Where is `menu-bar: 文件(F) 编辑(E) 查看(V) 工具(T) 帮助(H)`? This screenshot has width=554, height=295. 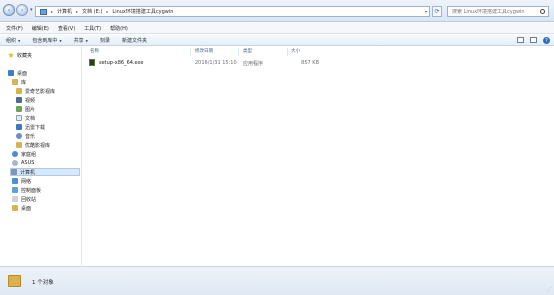
menu-bar: 文件(F) 编辑(E) 查看(V) 工具(T) 帮助(H) is located at coordinates (277, 28).